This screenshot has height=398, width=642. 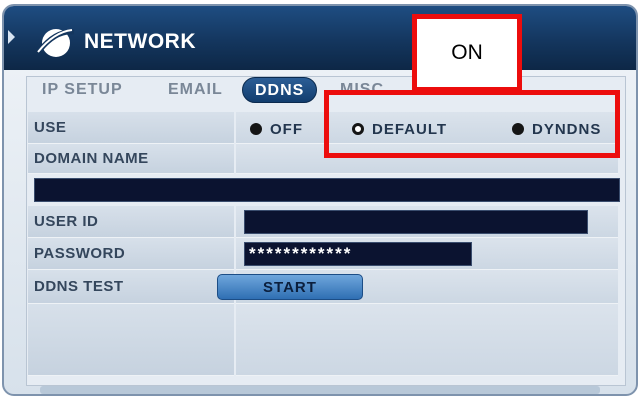 I want to click on password-label: PASSWORD, so click(x=131, y=254).